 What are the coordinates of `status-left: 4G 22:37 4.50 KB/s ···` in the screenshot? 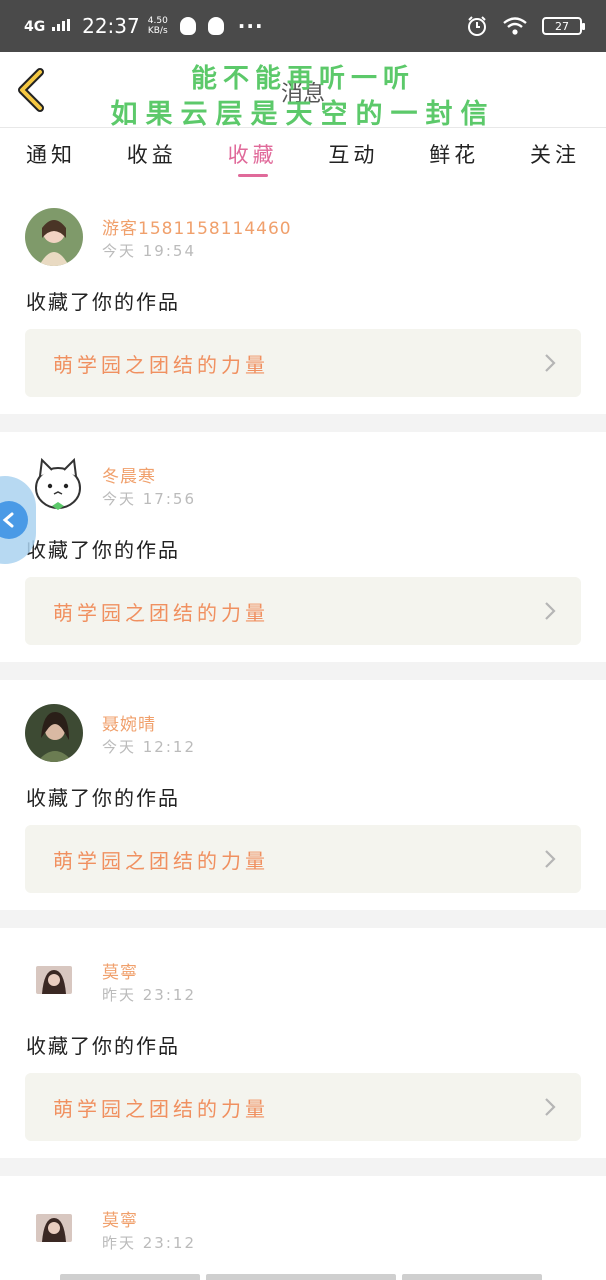 It's located at (144, 26).